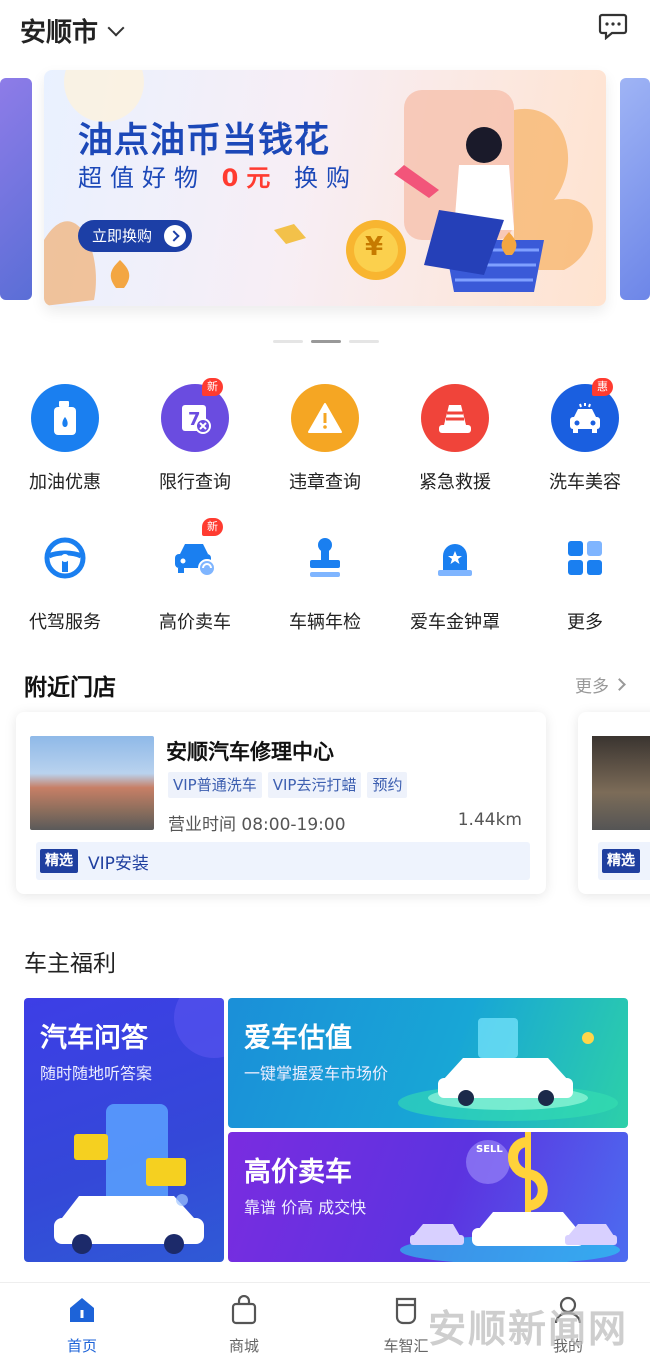  Describe the element at coordinates (195, 622) in the screenshot. I see `service-label: 高价卖车` at that location.